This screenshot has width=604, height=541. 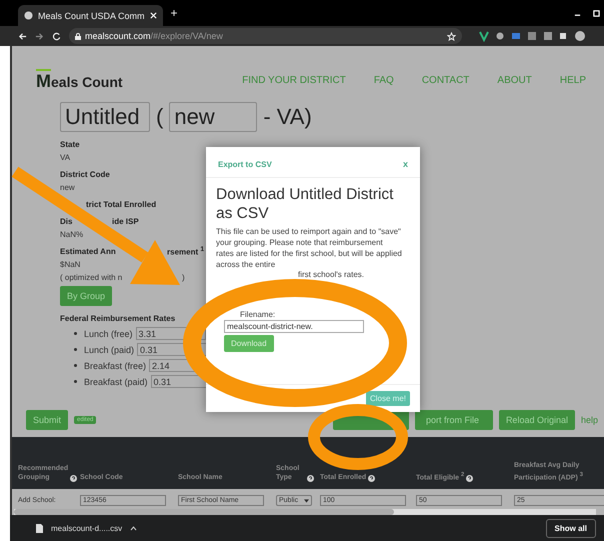 What do you see at coordinates (258, 315) in the screenshot?
I see `filename-label: Filename:` at bounding box center [258, 315].